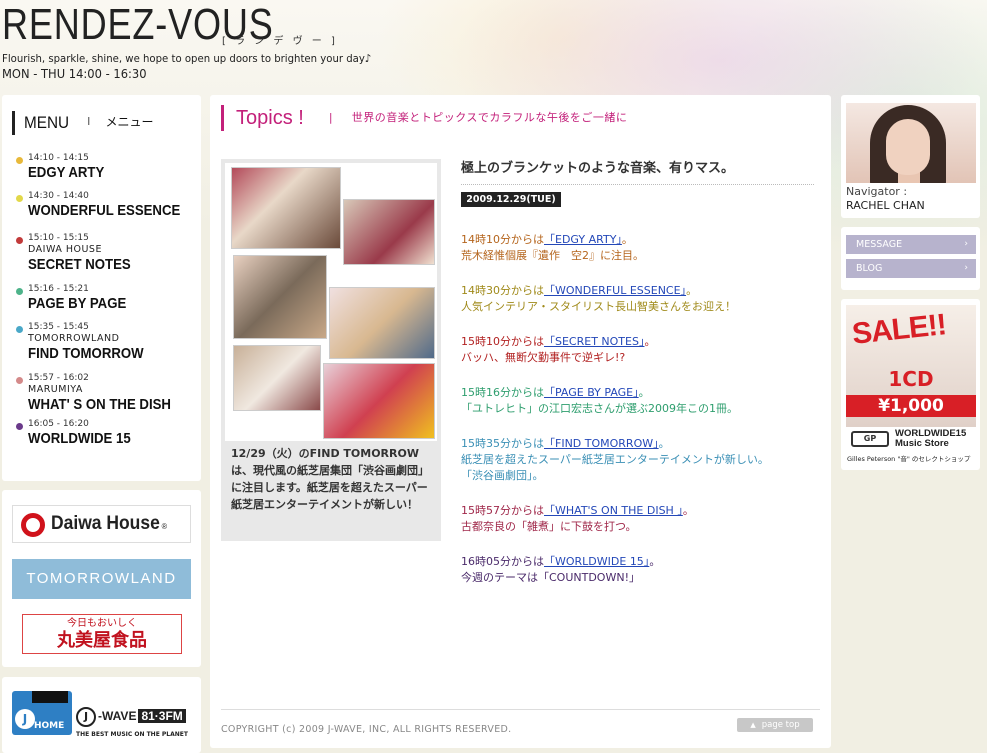  I want to click on tomorrowland-banner: TOMORROWLAND, so click(101, 579).